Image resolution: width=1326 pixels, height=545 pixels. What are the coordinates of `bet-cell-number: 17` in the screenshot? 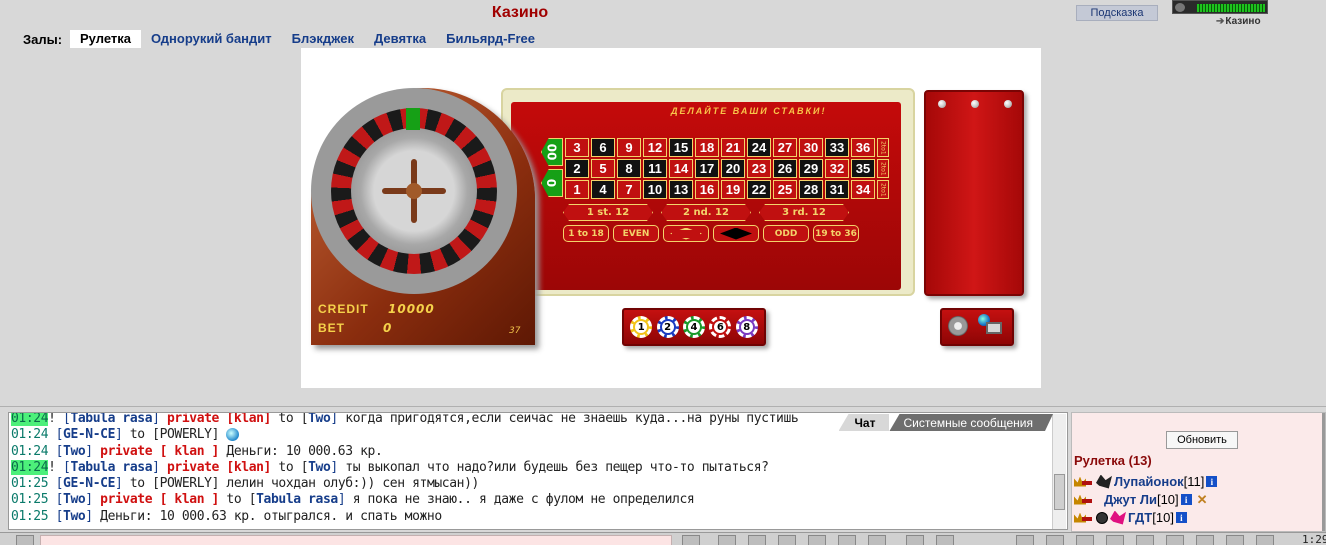 It's located at (707, 168).